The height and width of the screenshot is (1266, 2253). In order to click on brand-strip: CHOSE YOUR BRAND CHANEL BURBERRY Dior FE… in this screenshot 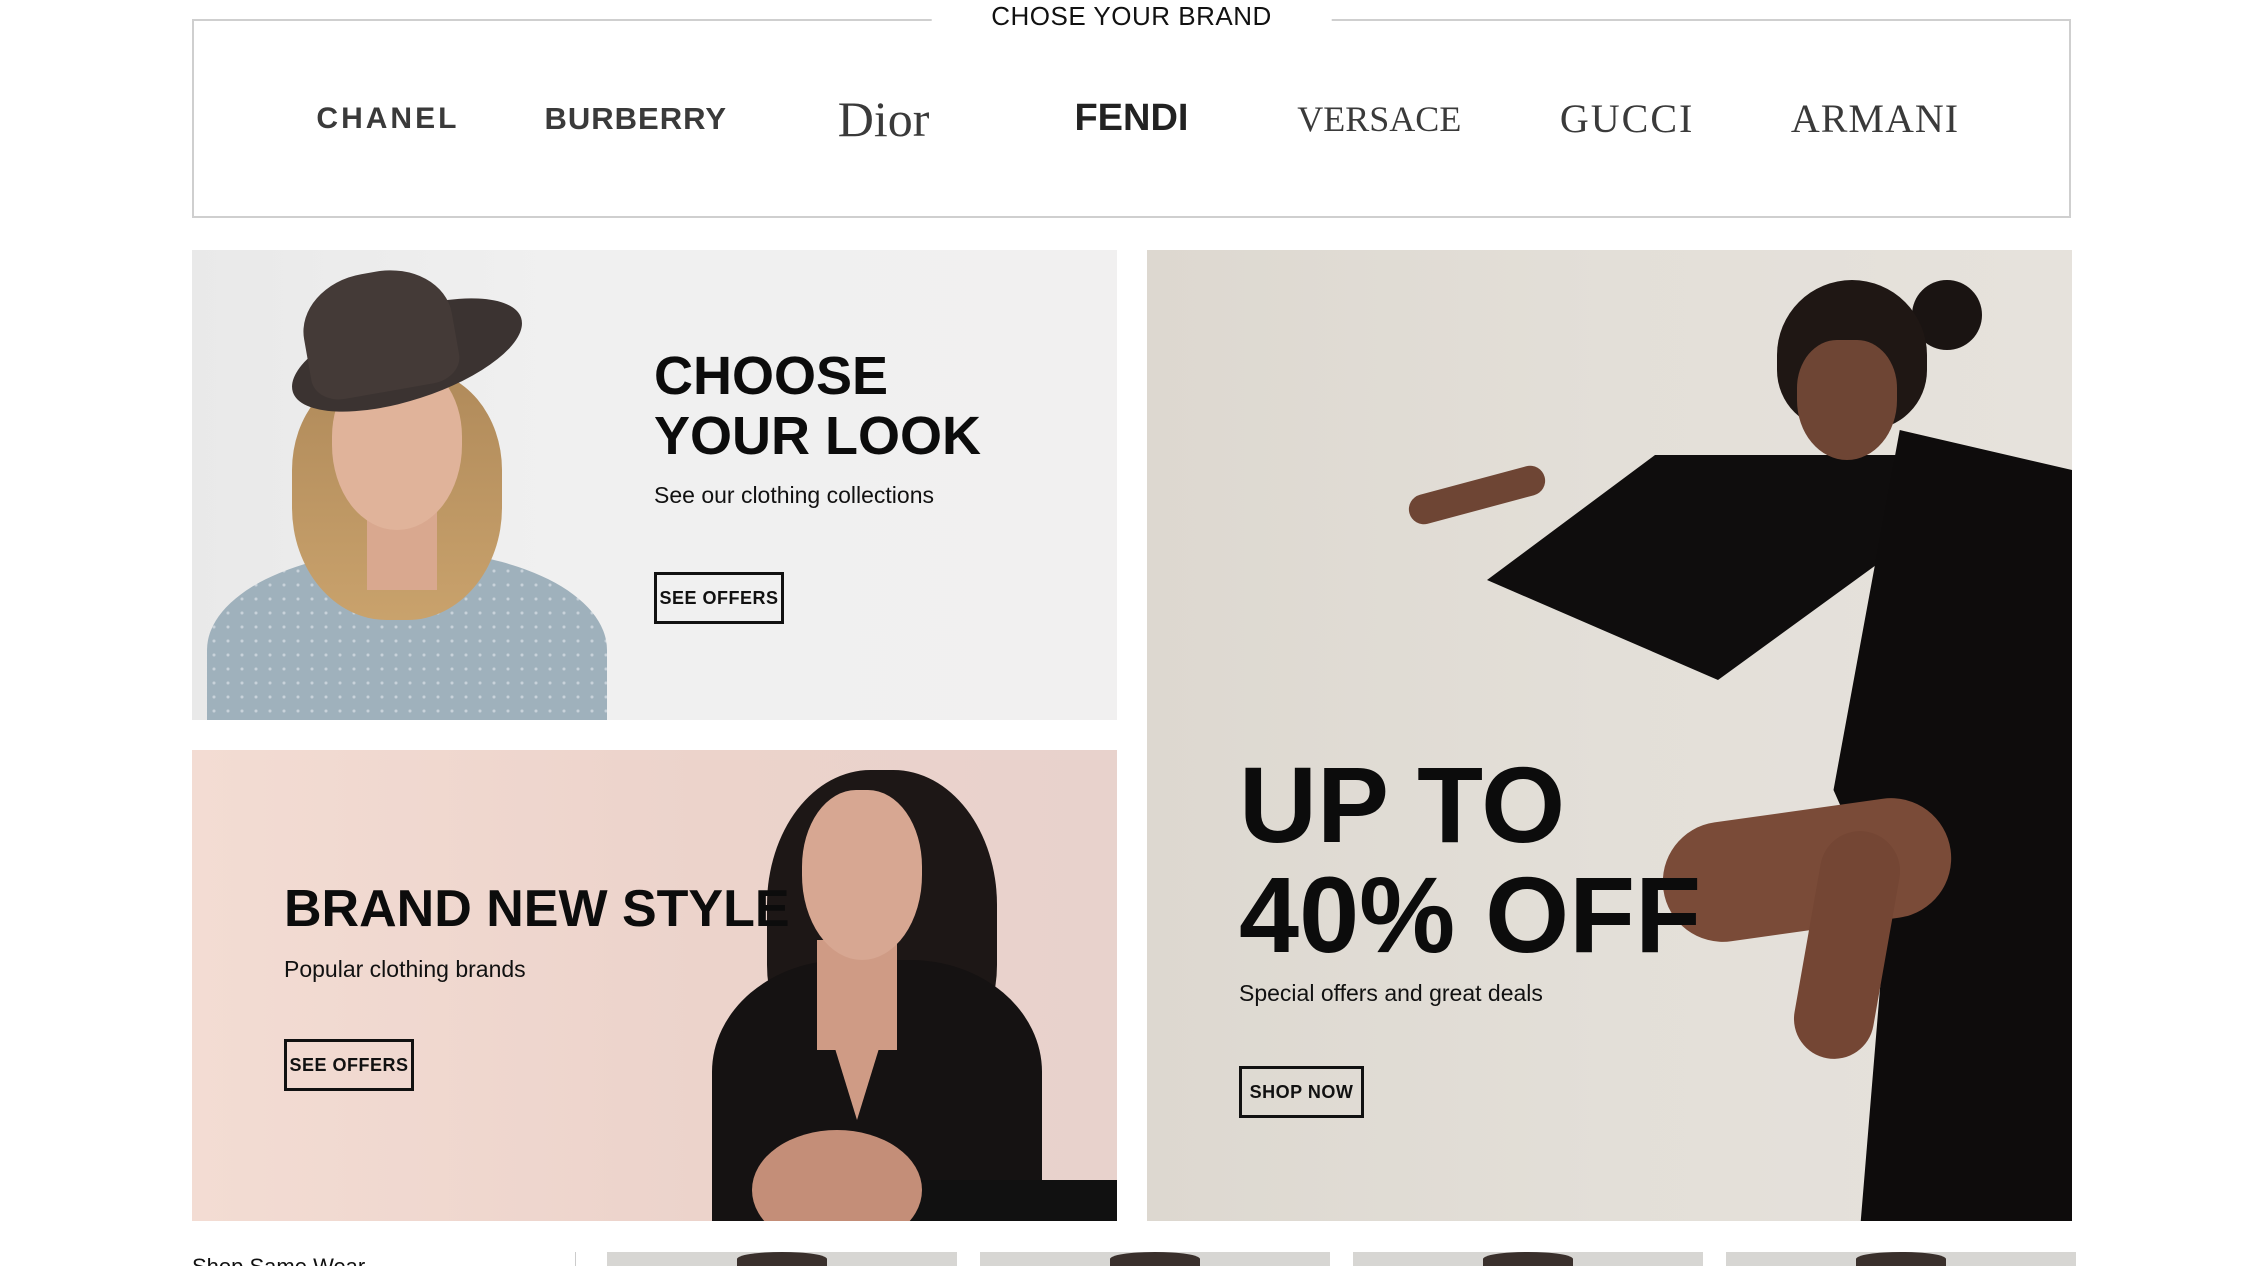, I will do `click(1131, 109)`.